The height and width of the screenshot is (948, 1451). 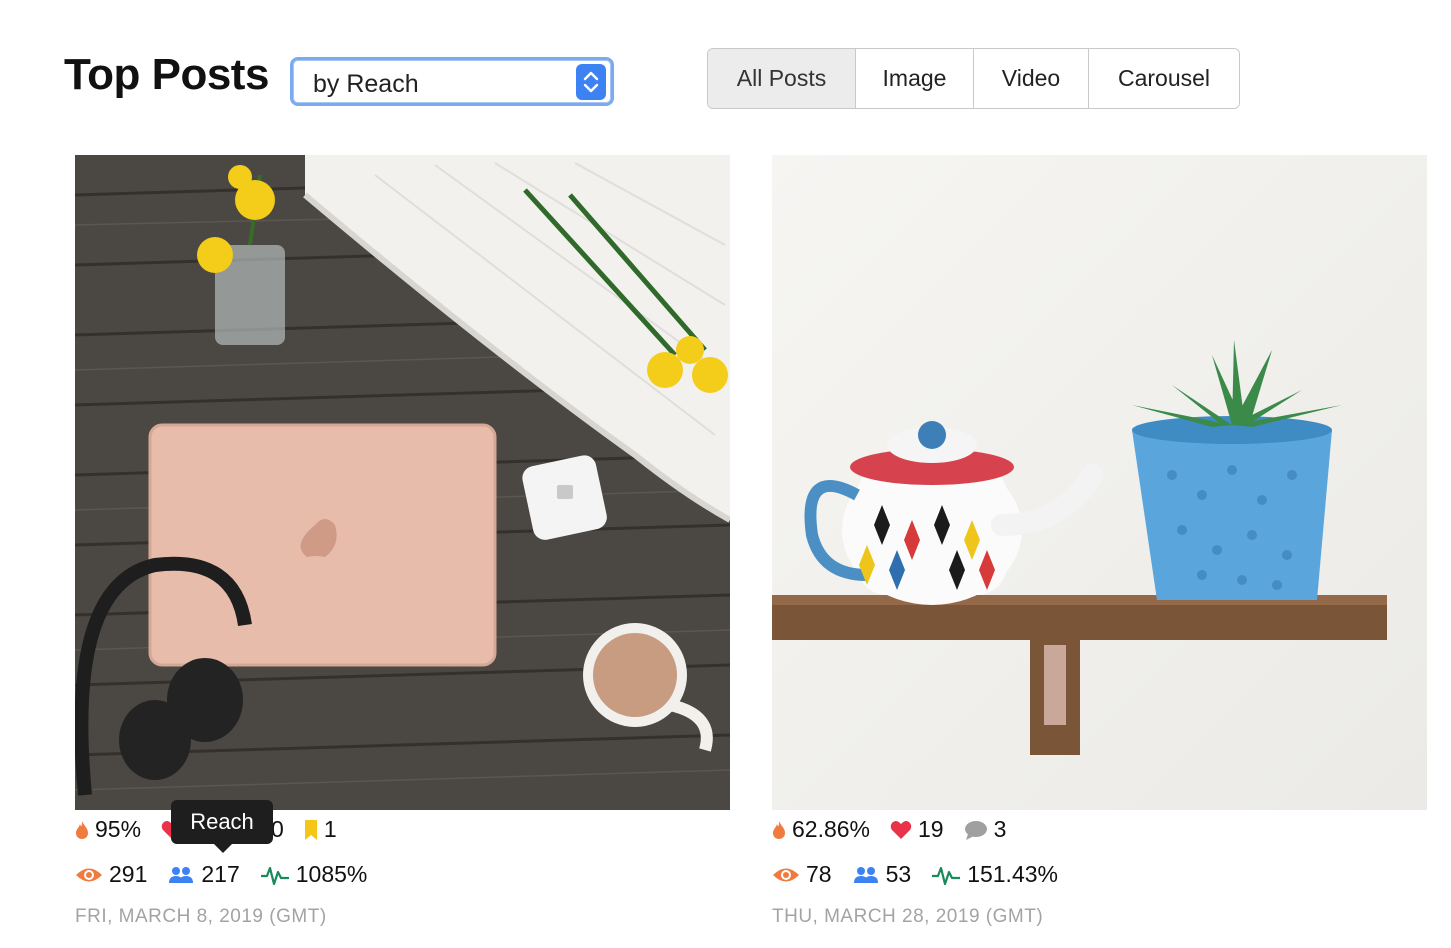 What do you see at coordinates (1012, 874) in the screenshot?
I see `growth-value: 151.43%` at bounding box center [1012, 874].